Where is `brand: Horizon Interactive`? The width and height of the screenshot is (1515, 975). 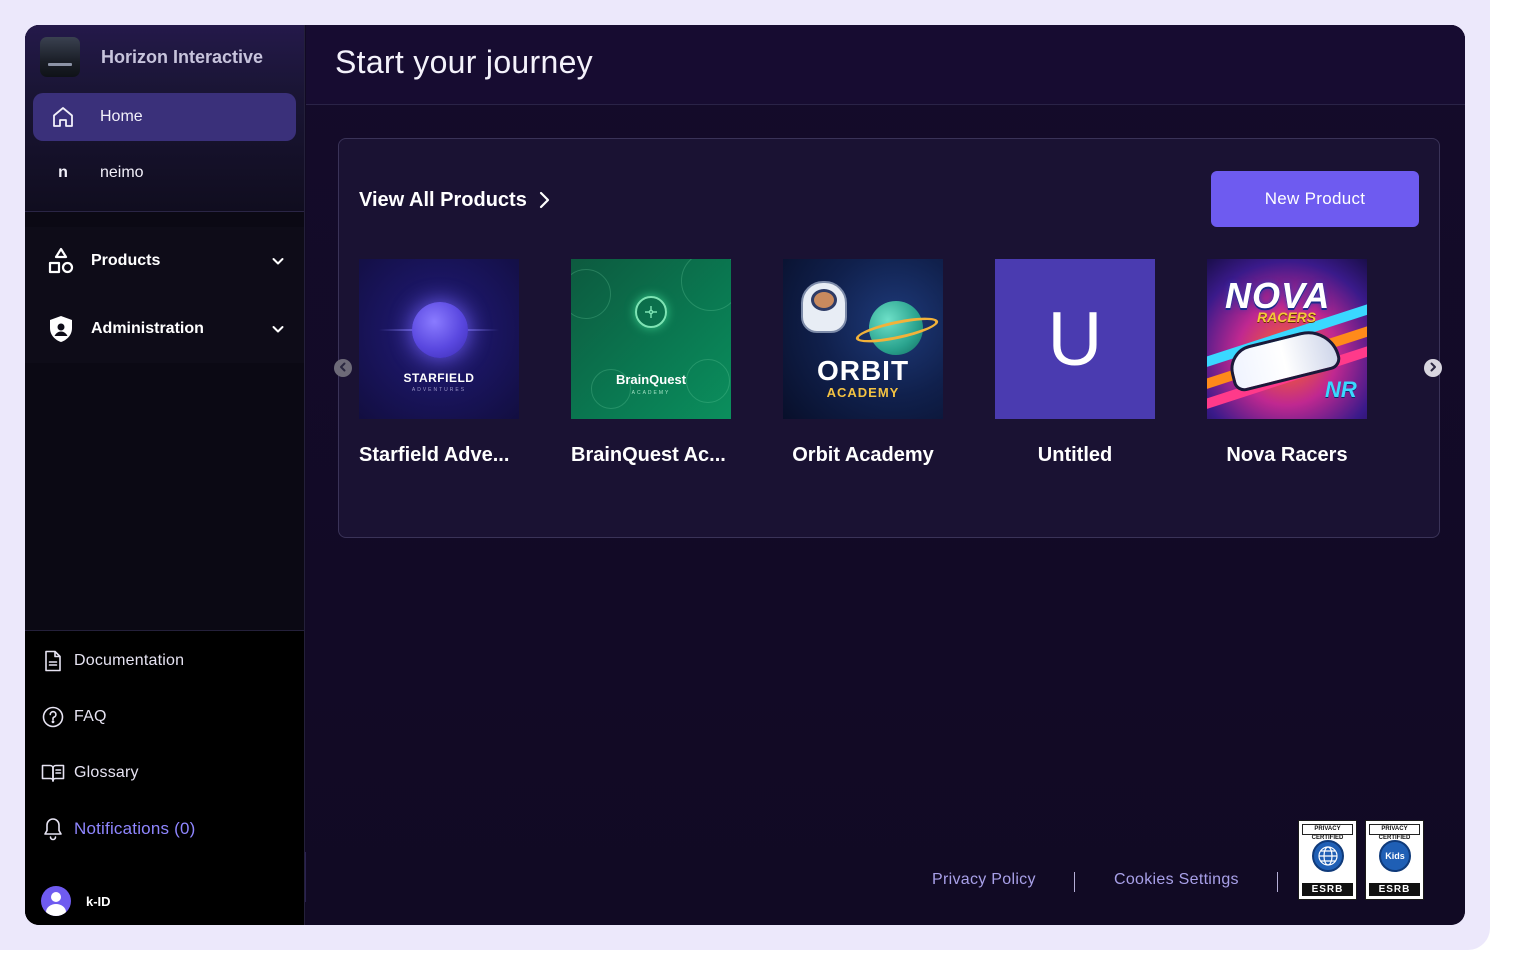 brand: Horizon Interactive is located at coordinates (151, 57).